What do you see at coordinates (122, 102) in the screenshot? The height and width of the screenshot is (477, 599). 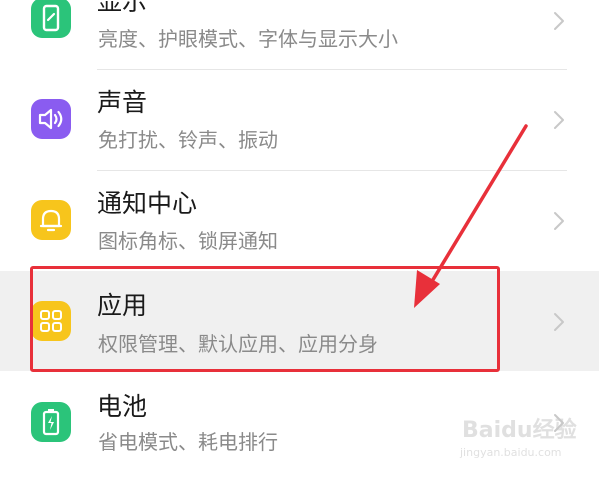 I see `settings-item-title: 声音` at bounding box center [122, 102].